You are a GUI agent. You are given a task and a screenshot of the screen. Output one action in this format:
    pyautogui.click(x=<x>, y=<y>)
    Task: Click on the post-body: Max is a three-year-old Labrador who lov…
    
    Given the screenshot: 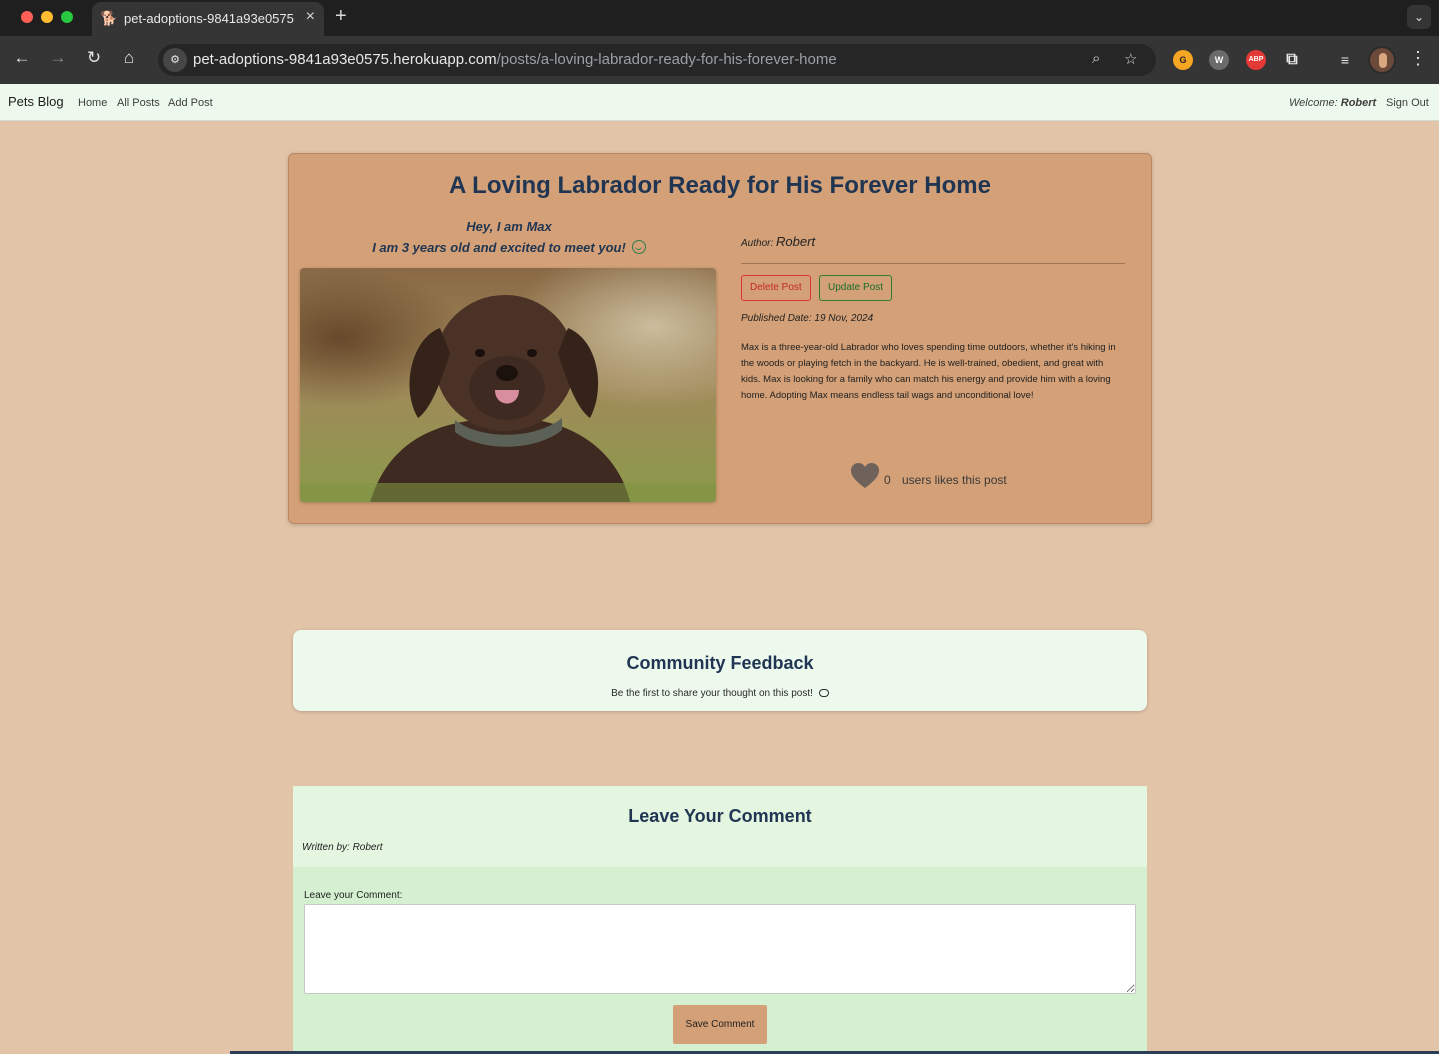 What is the action you would take?
    pyautogui.click(x=928, y=371)
    